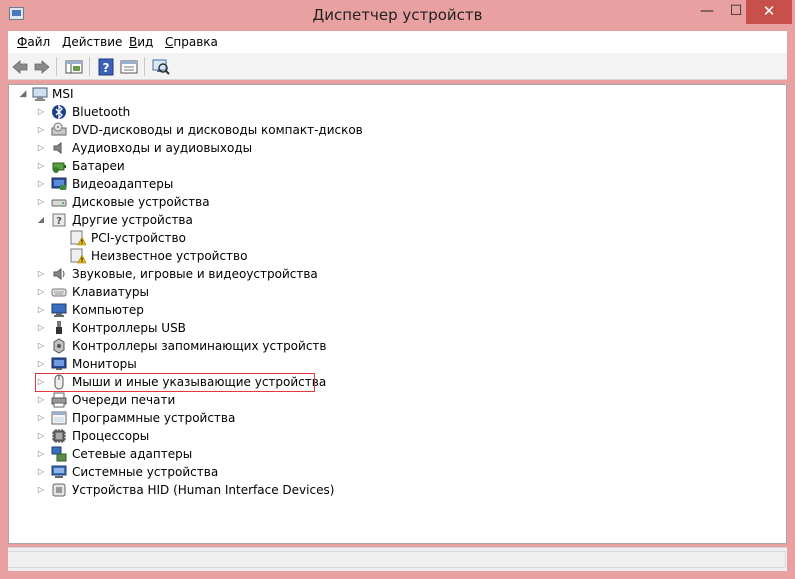 The image size is (795, 579). Describe the element at coordinates (59, 292) in the screenshot. I see `keyboard-icon` at that location.